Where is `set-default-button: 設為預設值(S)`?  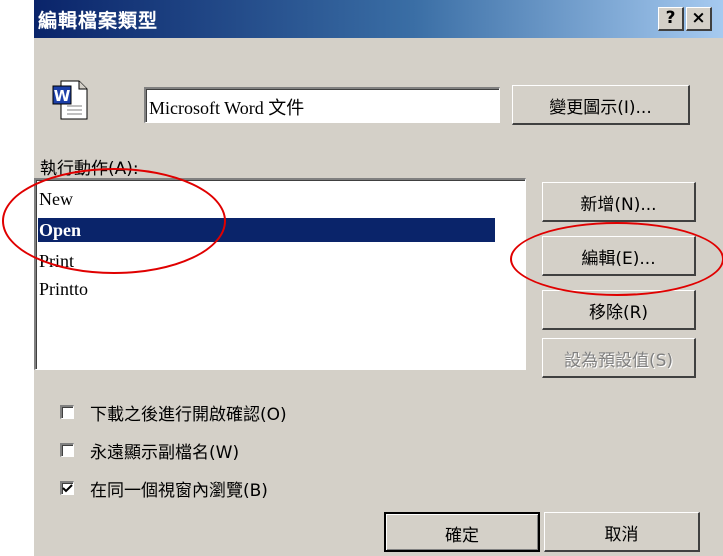 set-default-button: 設為預設值(S) is located at coordinates (619, 358).